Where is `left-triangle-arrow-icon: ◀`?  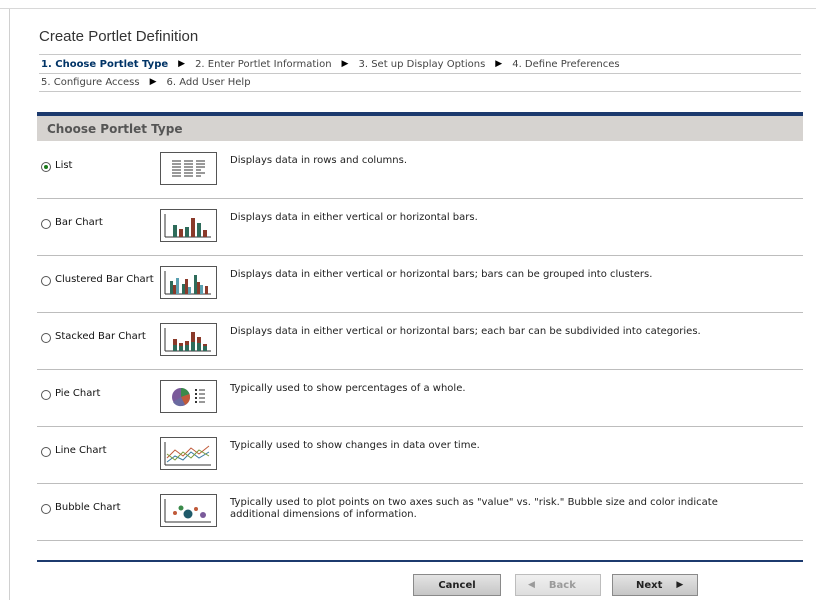 left-triangle-arrow-icon: ◀ is located at coordinates (531, 585).